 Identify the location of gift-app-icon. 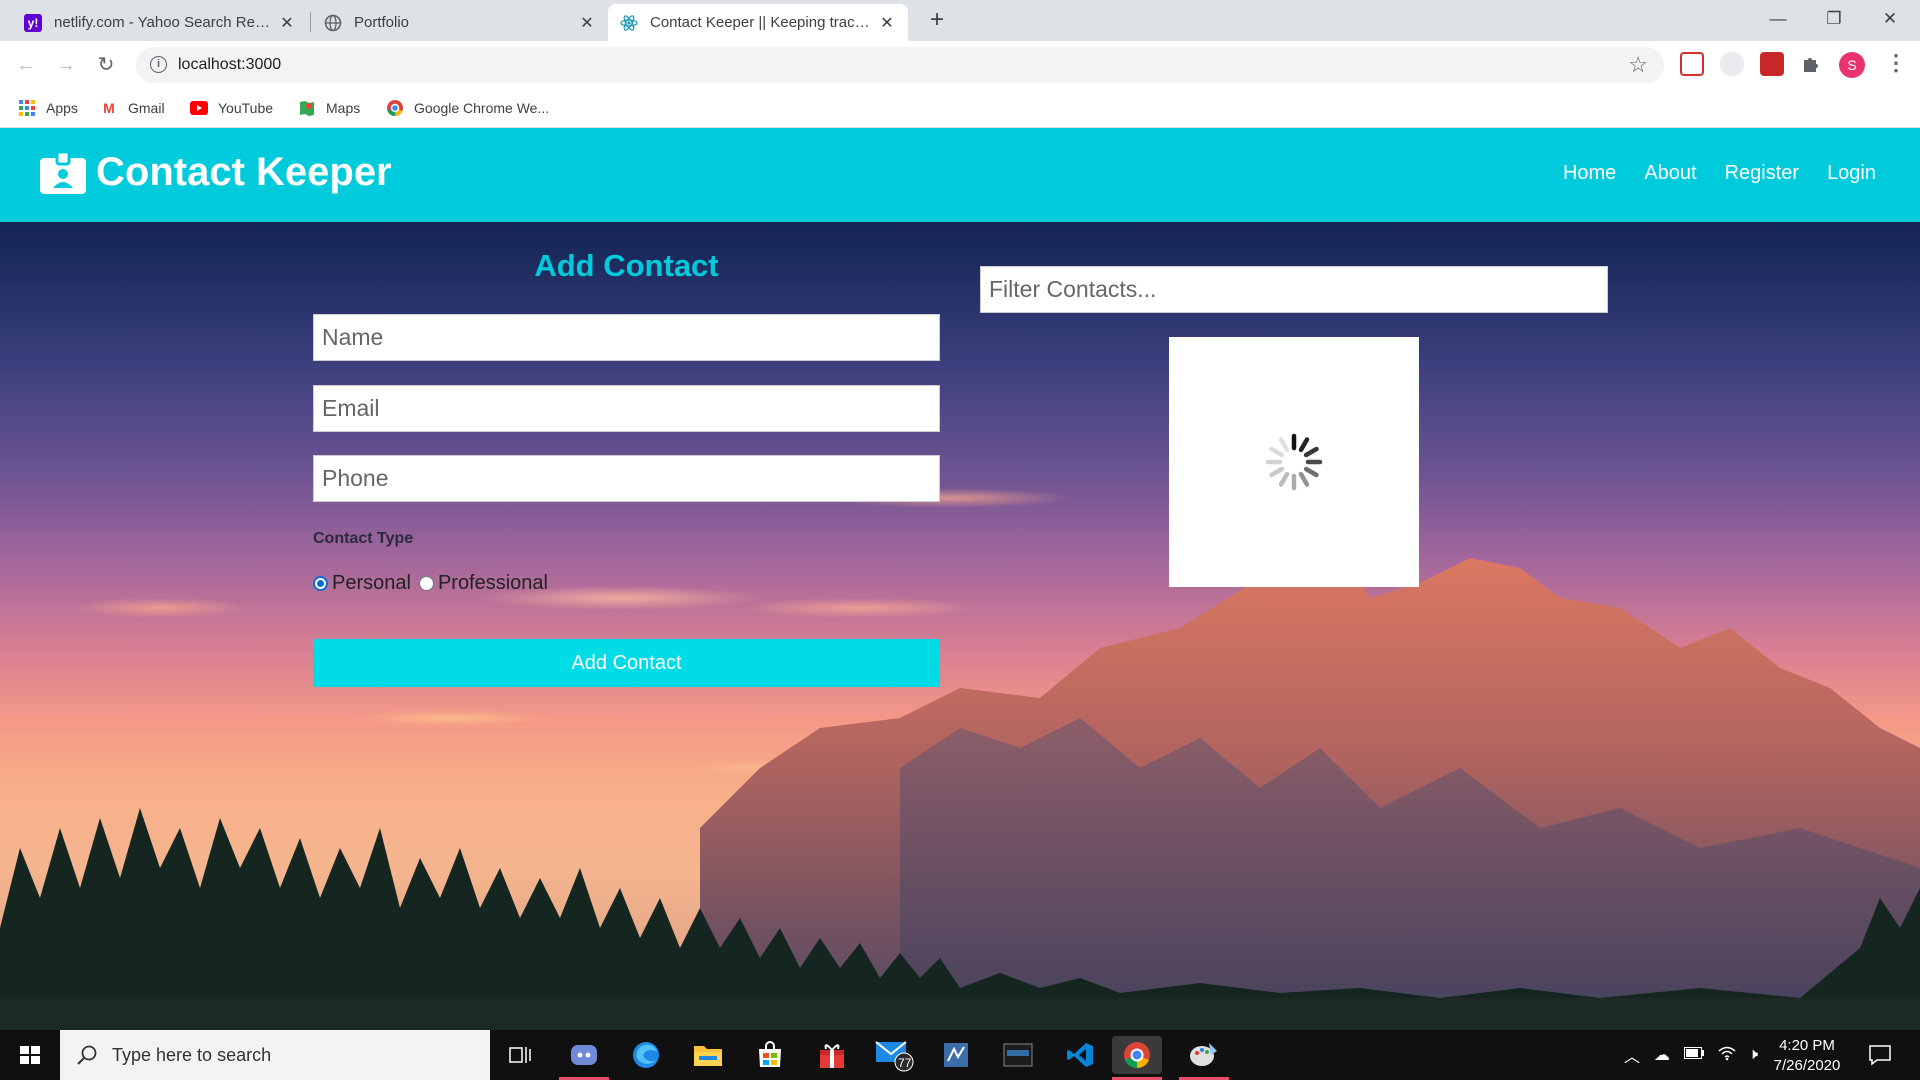
(832, 1055).